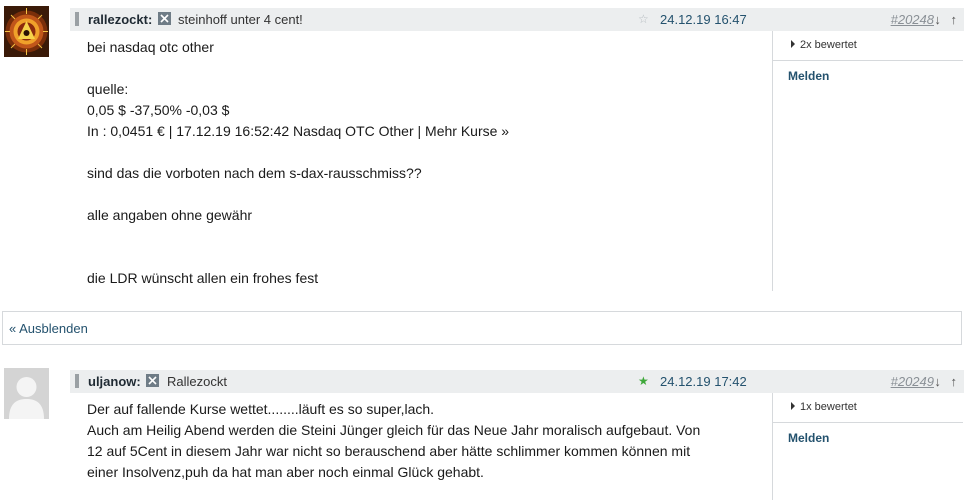 This screenshot has height=500, width=980. I want to click on rating-count: 2x bewertet, so click(828, 45).